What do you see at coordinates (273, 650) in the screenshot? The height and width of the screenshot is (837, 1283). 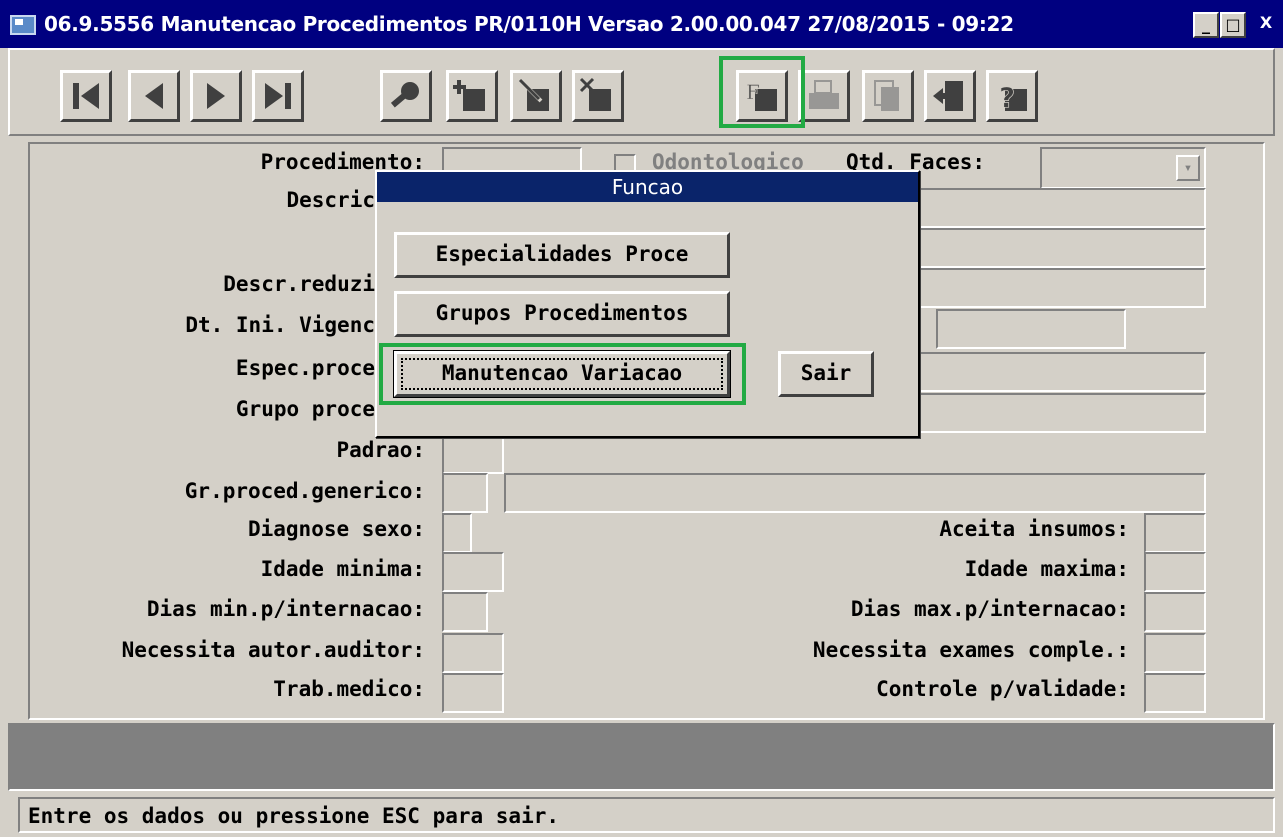 I see `necessita-autor-auditor-label: Necessita autor.auditor:` at bounding box center [273, 650].